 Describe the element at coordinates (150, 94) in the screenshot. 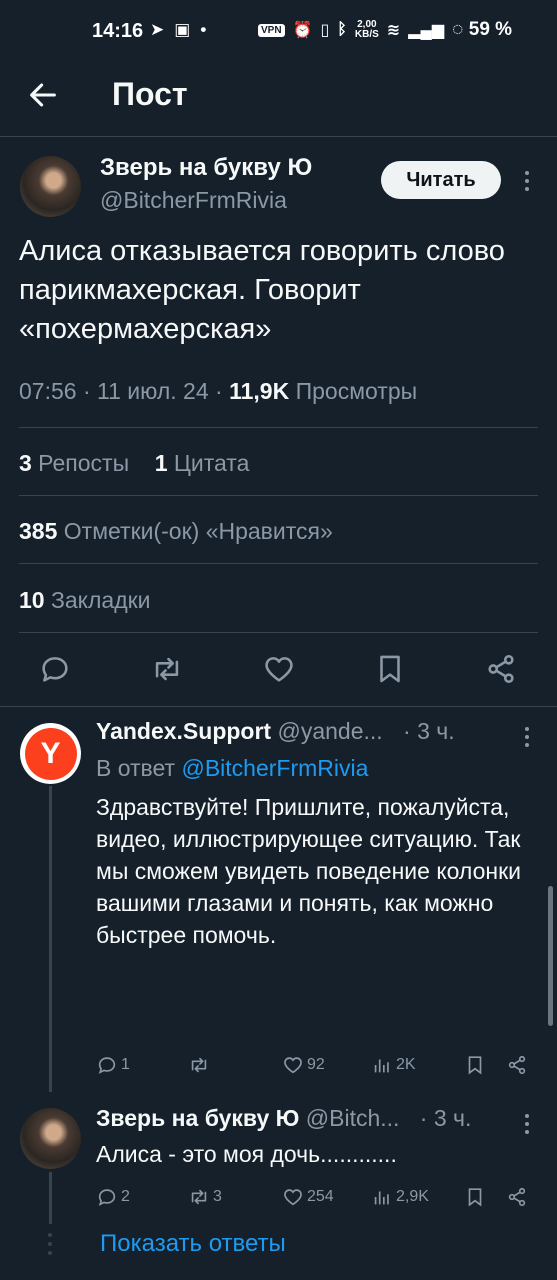

I see `page-title: Пост` at that location.